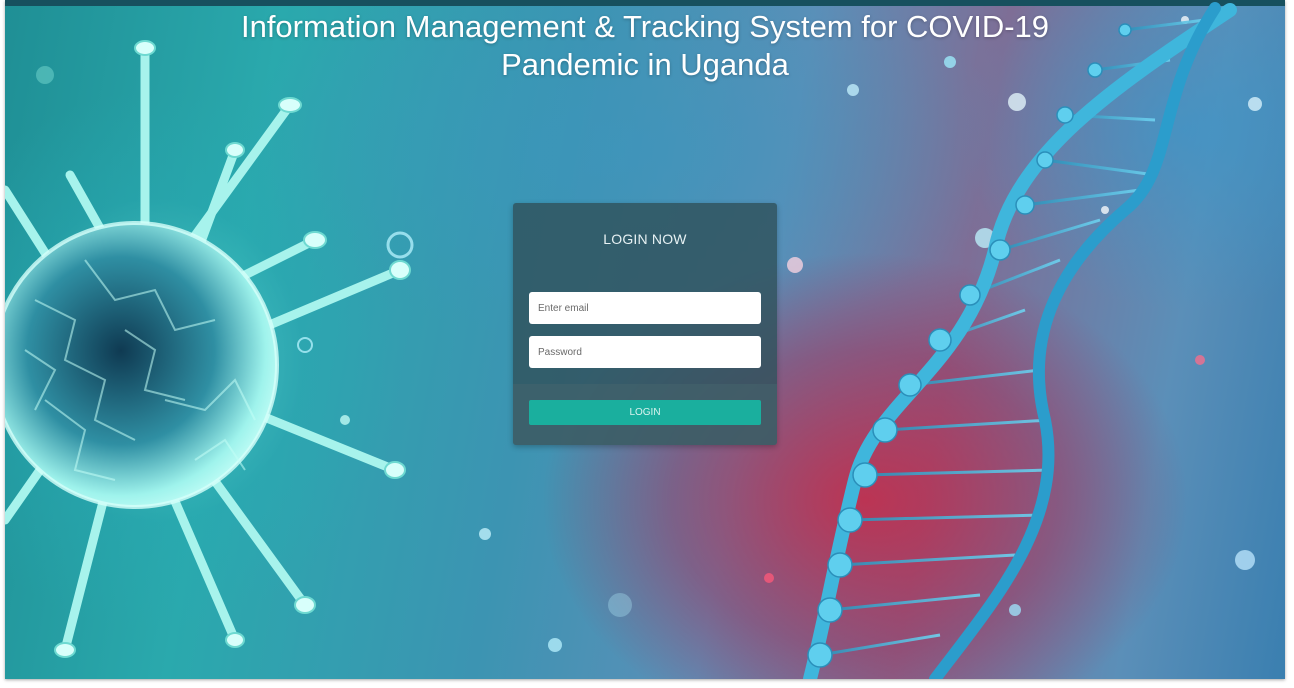 This screenshot has height=688, width=1294. What do you see at coordinates (645, 308) in the screenshot?
I see `email-field` at bounding box center [645, 308].